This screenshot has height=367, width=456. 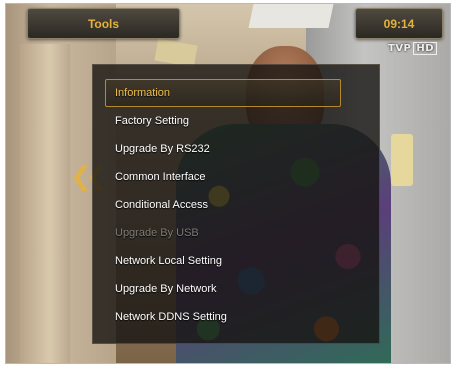 I want to click on menu-item-label: Conditional Access, so click(x=161, y=205).